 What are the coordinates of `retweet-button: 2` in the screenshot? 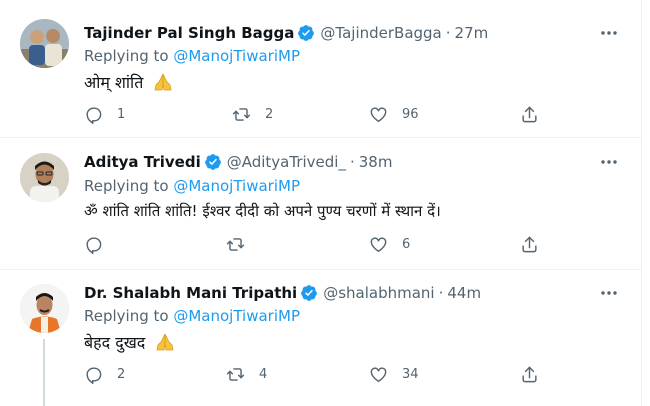 It's located at (252, 114).